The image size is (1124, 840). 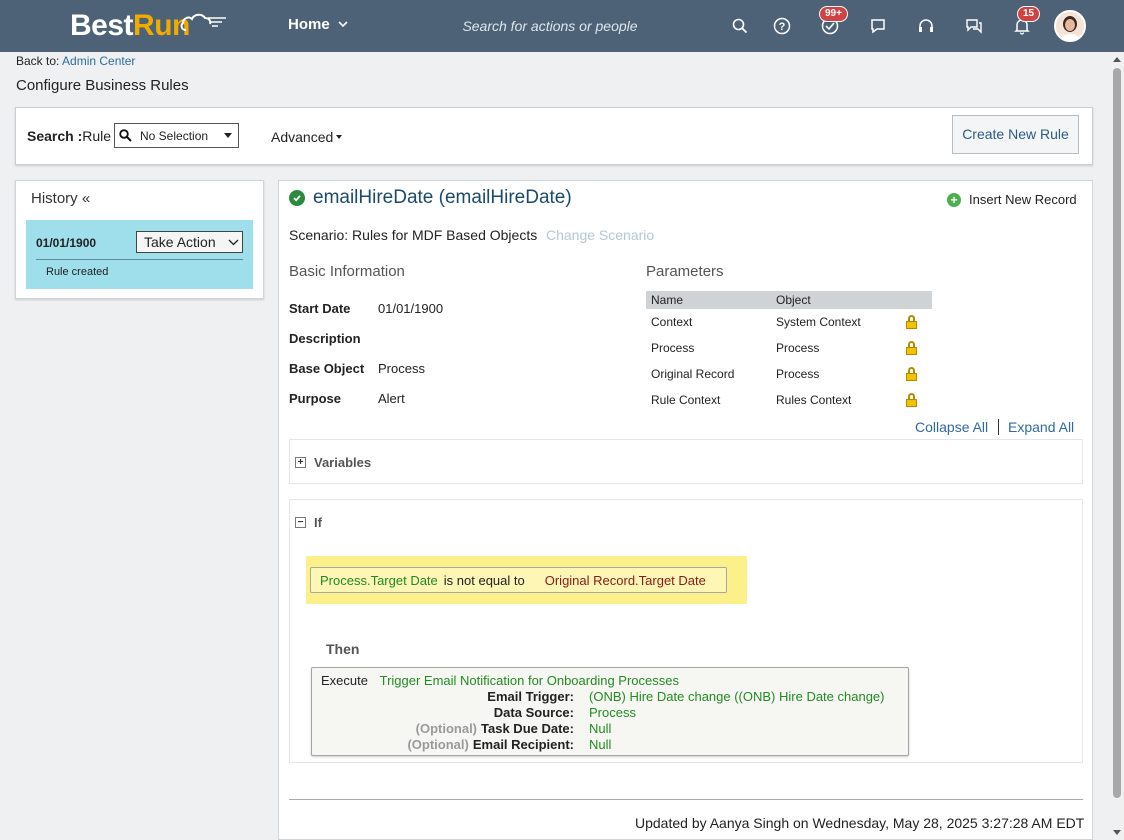 I want to click on scenario-label: Scenario:, so click(x=319, y=235).